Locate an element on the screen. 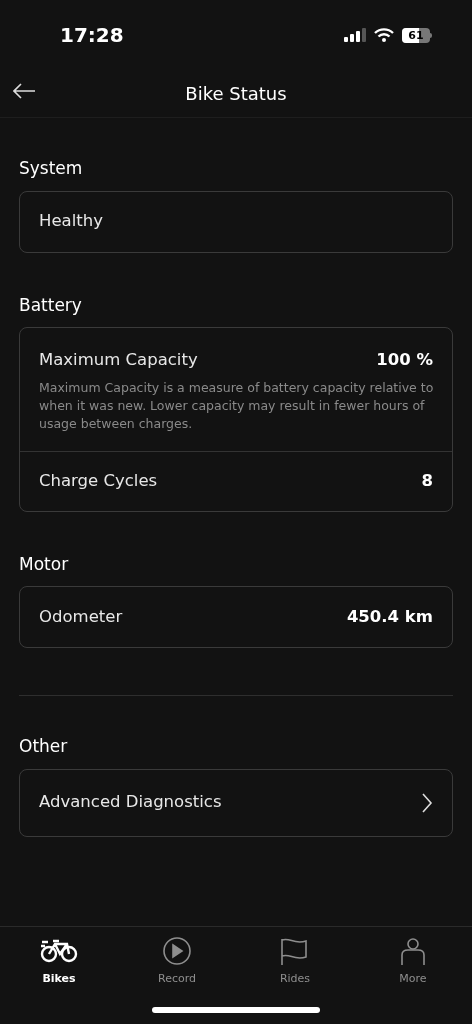  description-text: Maximum Capacity is a measure of battery capacity relative to when it was new. Lower capacity may result in fewer hours of usage between charges. is located at coordinates (237, 405).